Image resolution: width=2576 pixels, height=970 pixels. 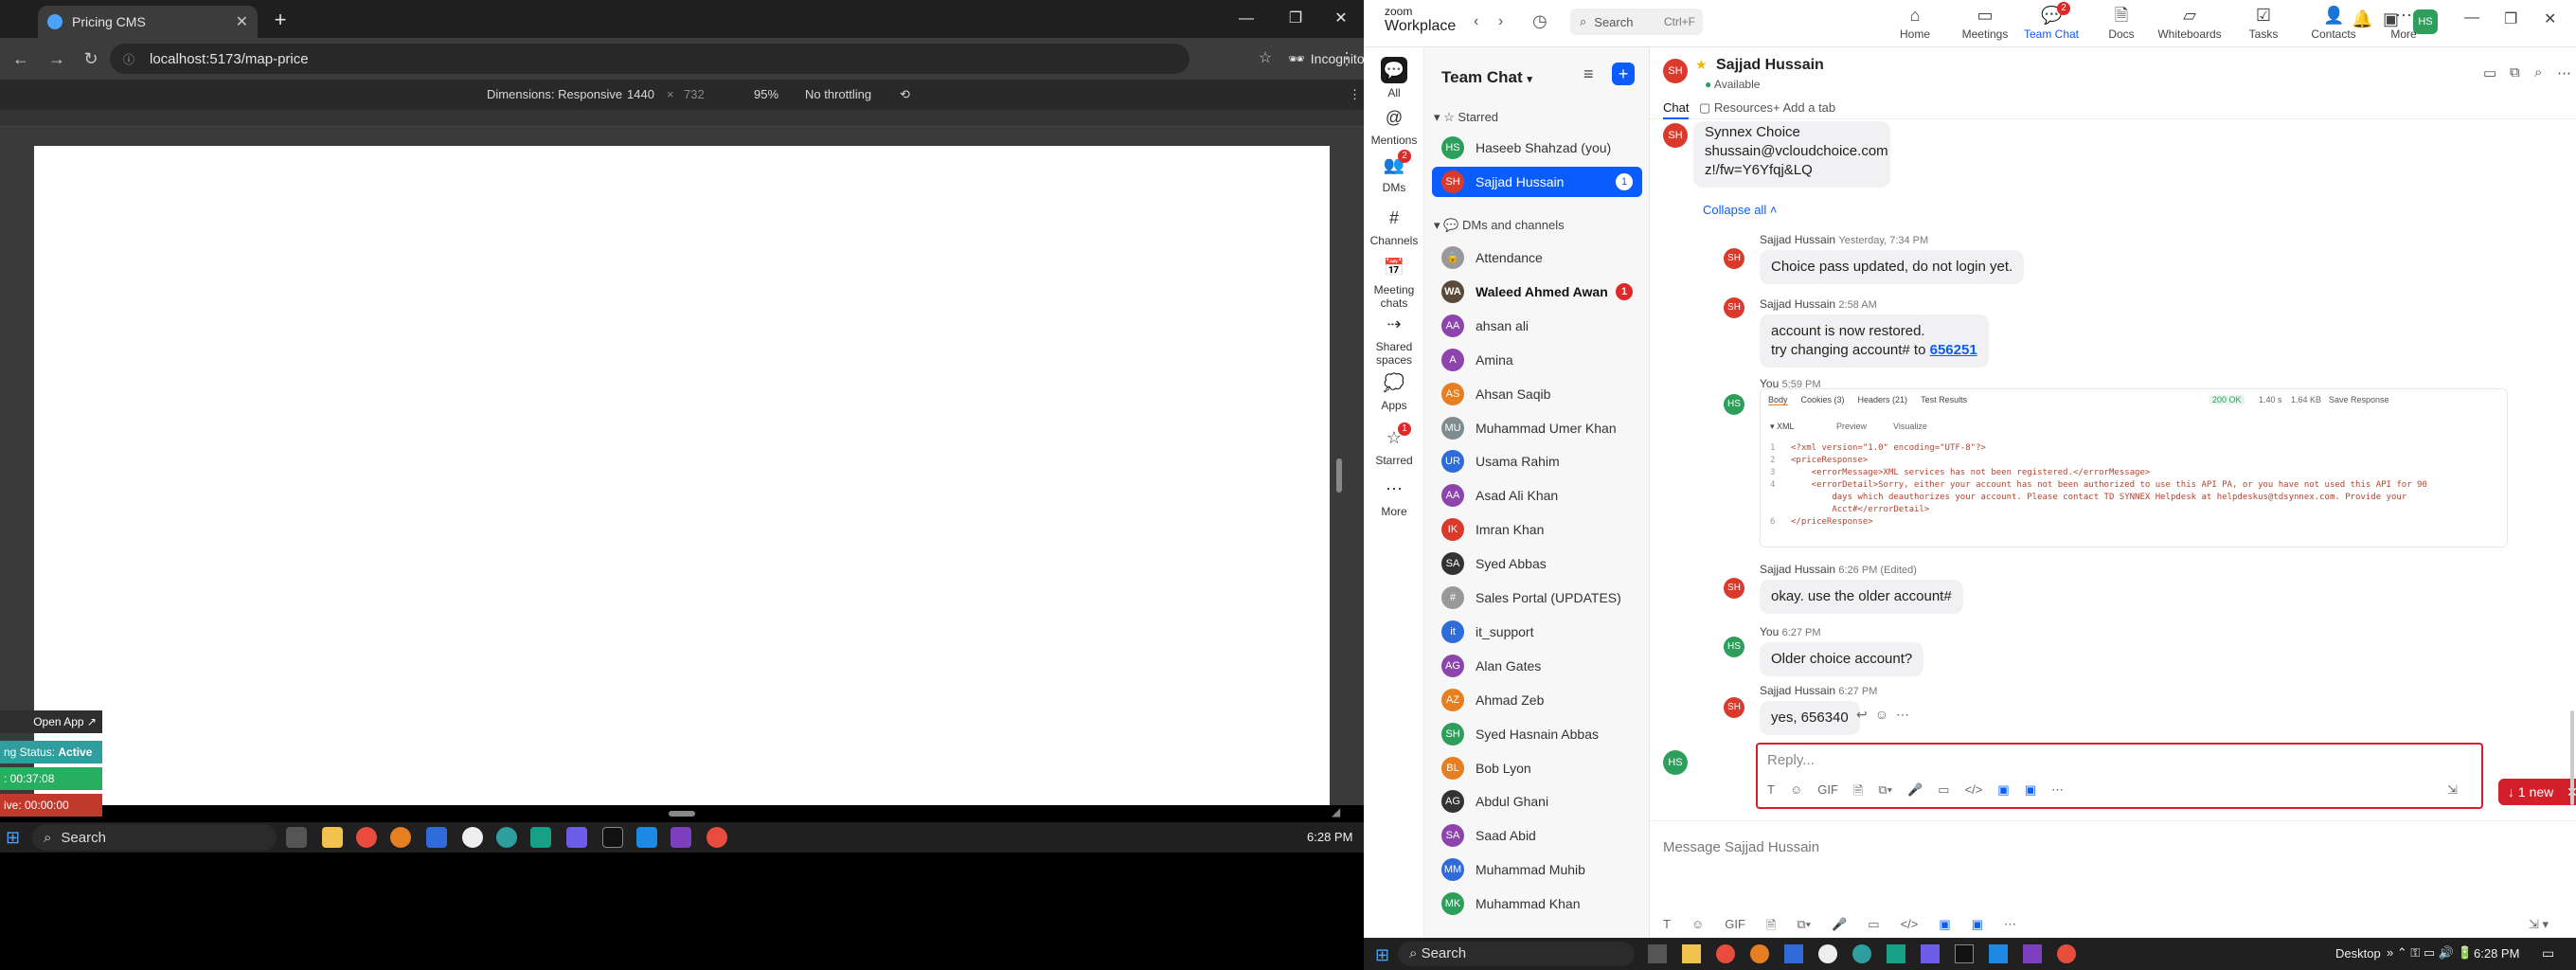 I want to click on nav-docs: 🗎 Docs, so click(x=2121, y=24).